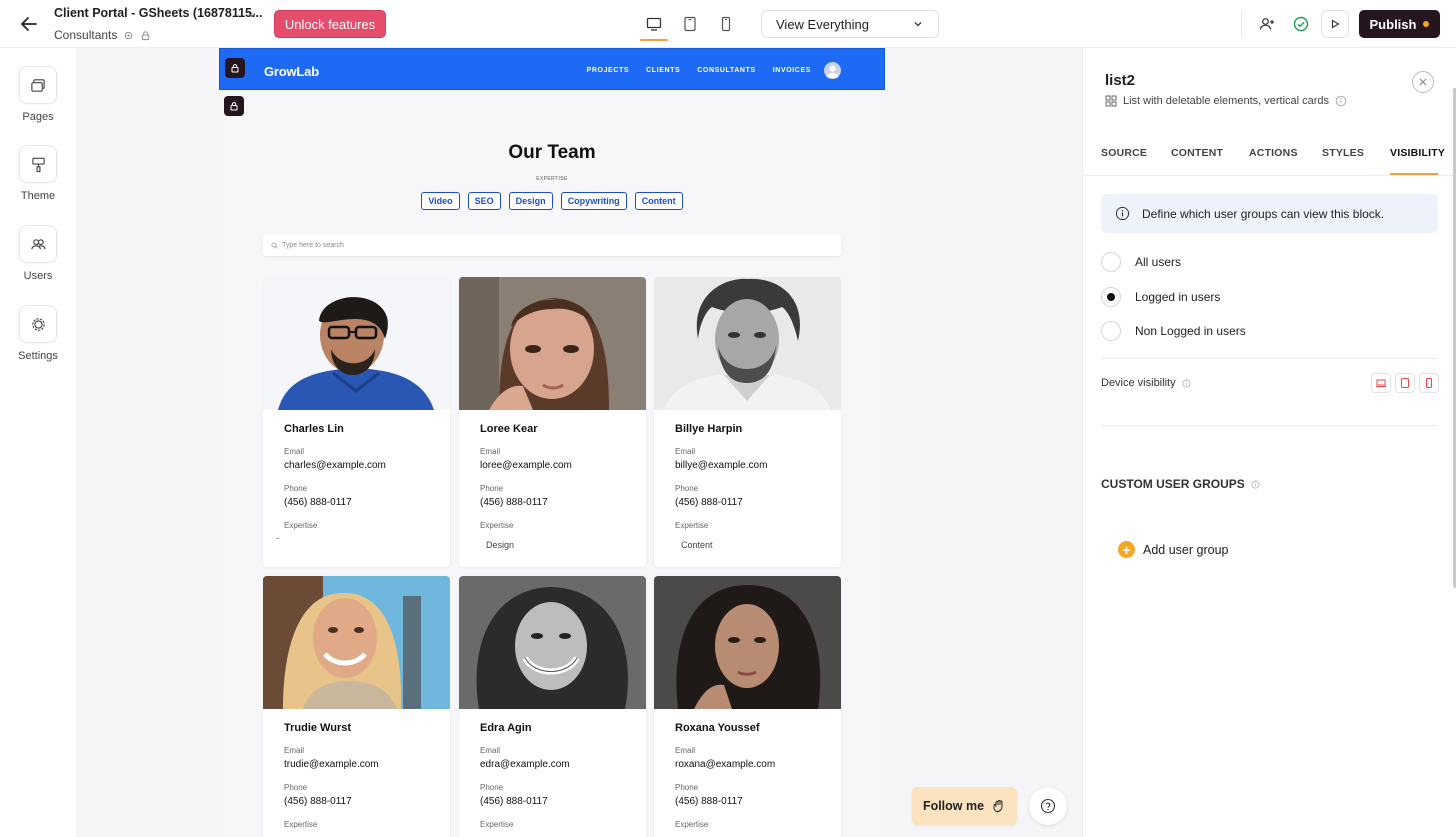  What do you see at coordinates (291, 71) in the screenshot?
I see `site-logo: GrowLab` at bounding box center [291, 71].